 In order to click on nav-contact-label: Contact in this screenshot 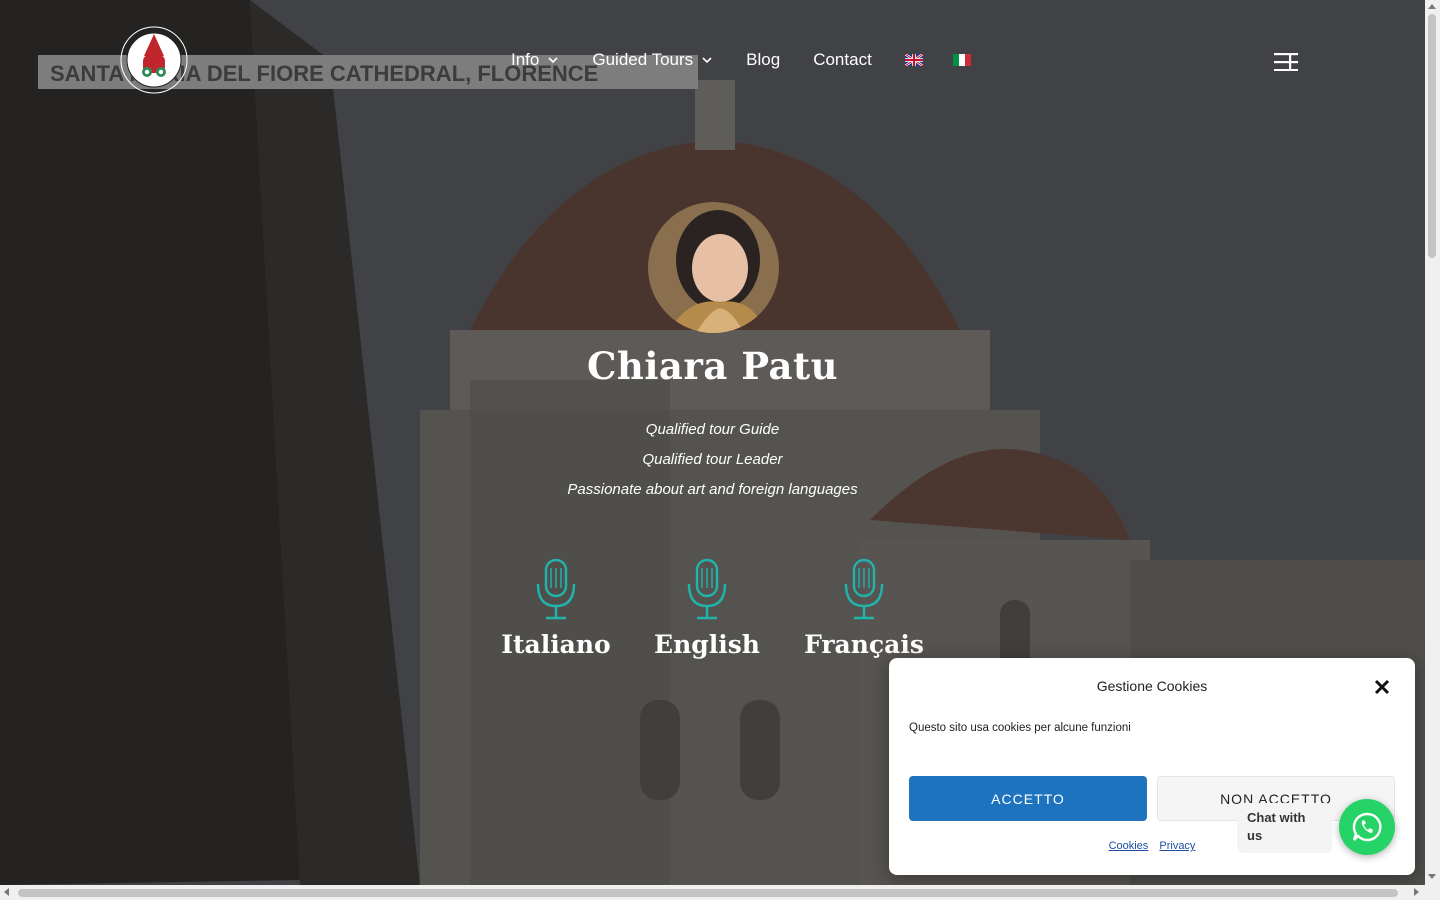, I will do `click(842, 59)`.